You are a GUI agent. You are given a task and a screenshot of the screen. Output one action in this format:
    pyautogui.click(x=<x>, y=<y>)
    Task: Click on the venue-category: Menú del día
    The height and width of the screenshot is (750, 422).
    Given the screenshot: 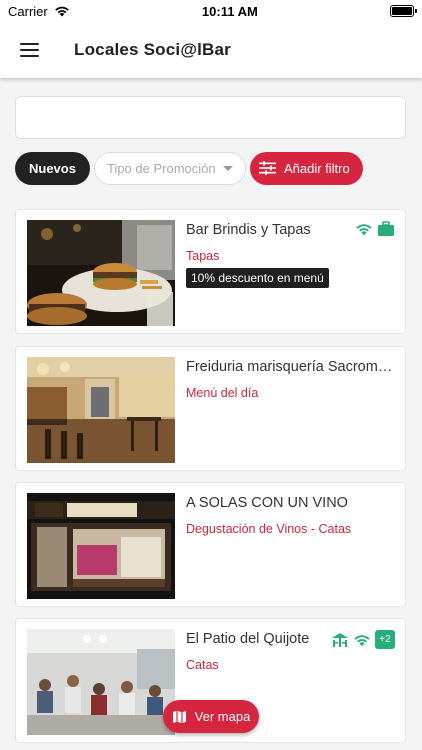 What is the action you would take?
    pyautogui.click(x=222, y=393)
    